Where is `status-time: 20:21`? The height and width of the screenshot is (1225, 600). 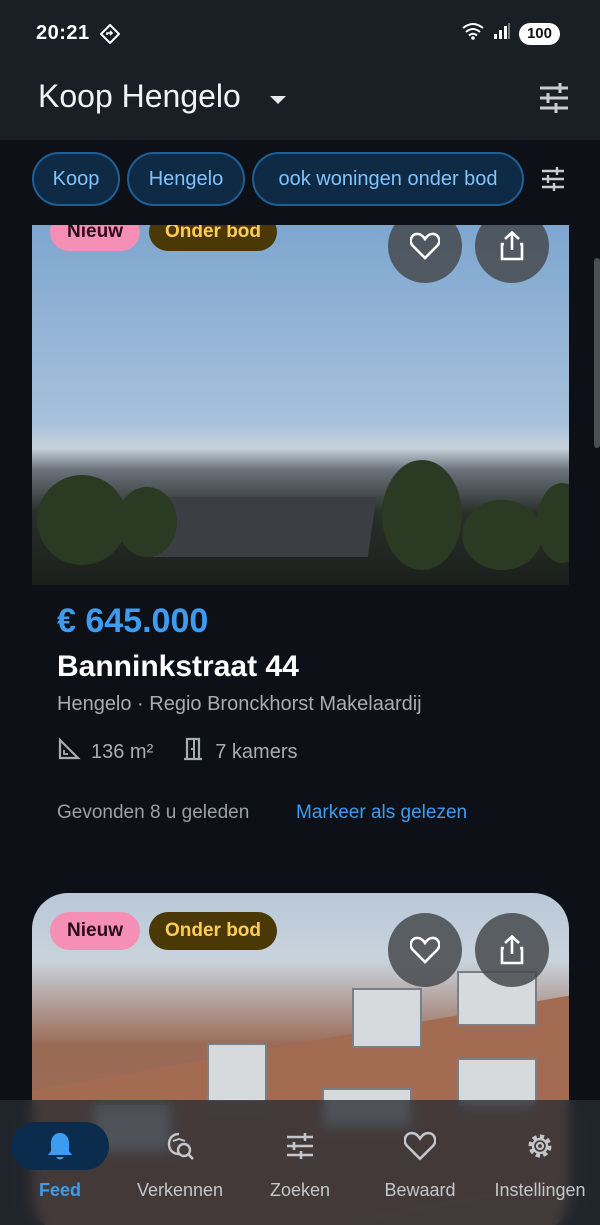 status-time: 20:21 is located at coordinates (63, 33).